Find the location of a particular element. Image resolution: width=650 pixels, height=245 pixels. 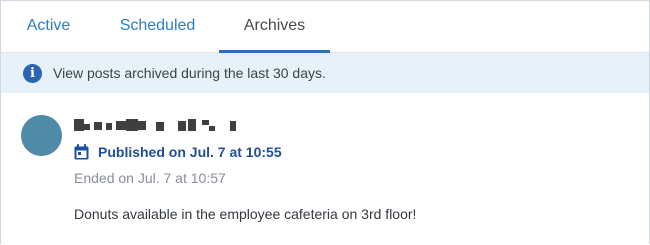

calendar-icon is located at coordinates (81, 152).